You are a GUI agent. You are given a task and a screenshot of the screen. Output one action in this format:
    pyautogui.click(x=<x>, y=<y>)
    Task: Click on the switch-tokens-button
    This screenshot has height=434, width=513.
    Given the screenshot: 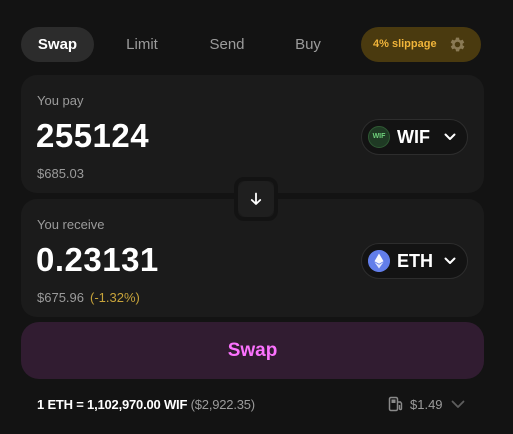 What is the action you would take?
    pyautogui.click(x=256, y=199)
    